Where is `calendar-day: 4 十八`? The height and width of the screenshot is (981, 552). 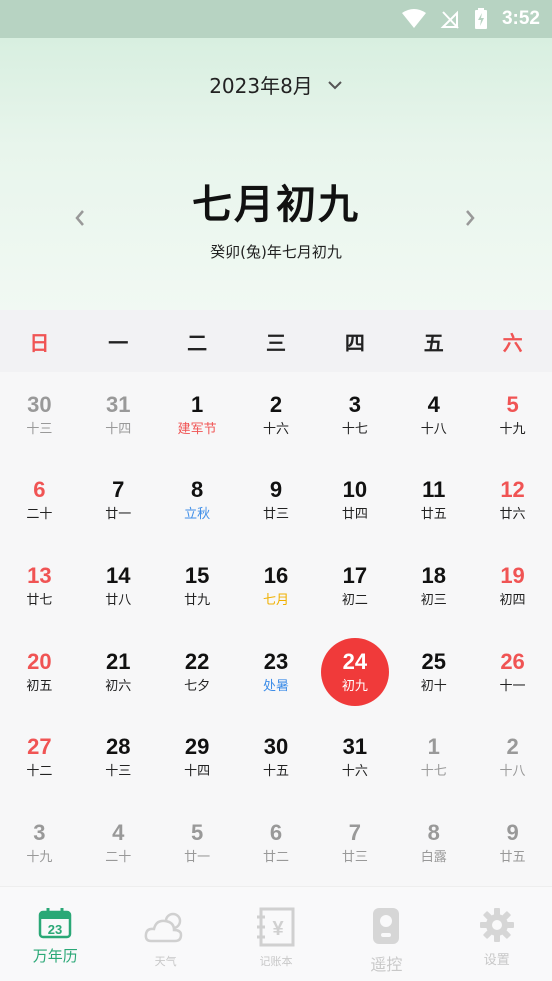
calendar-day: 4 十八 is located at coordinates (433, 415).